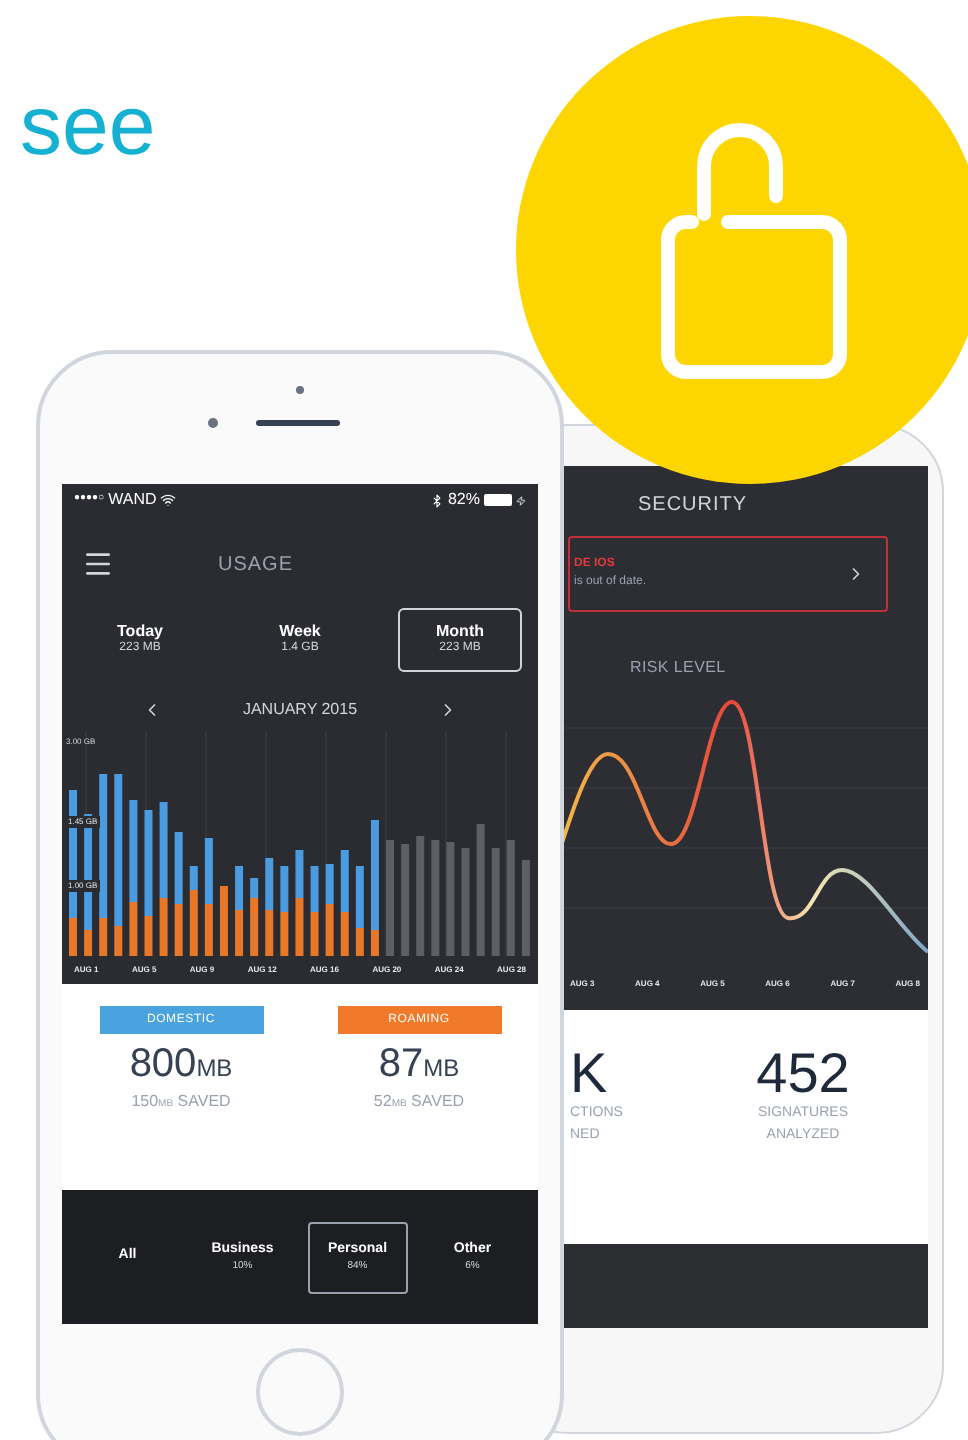 The width and height of the screenshot is (968, 1440). Describe the element at coordinates (300, 710) in the screenshot. I see `month-label: JANUARY 2015` at that location.